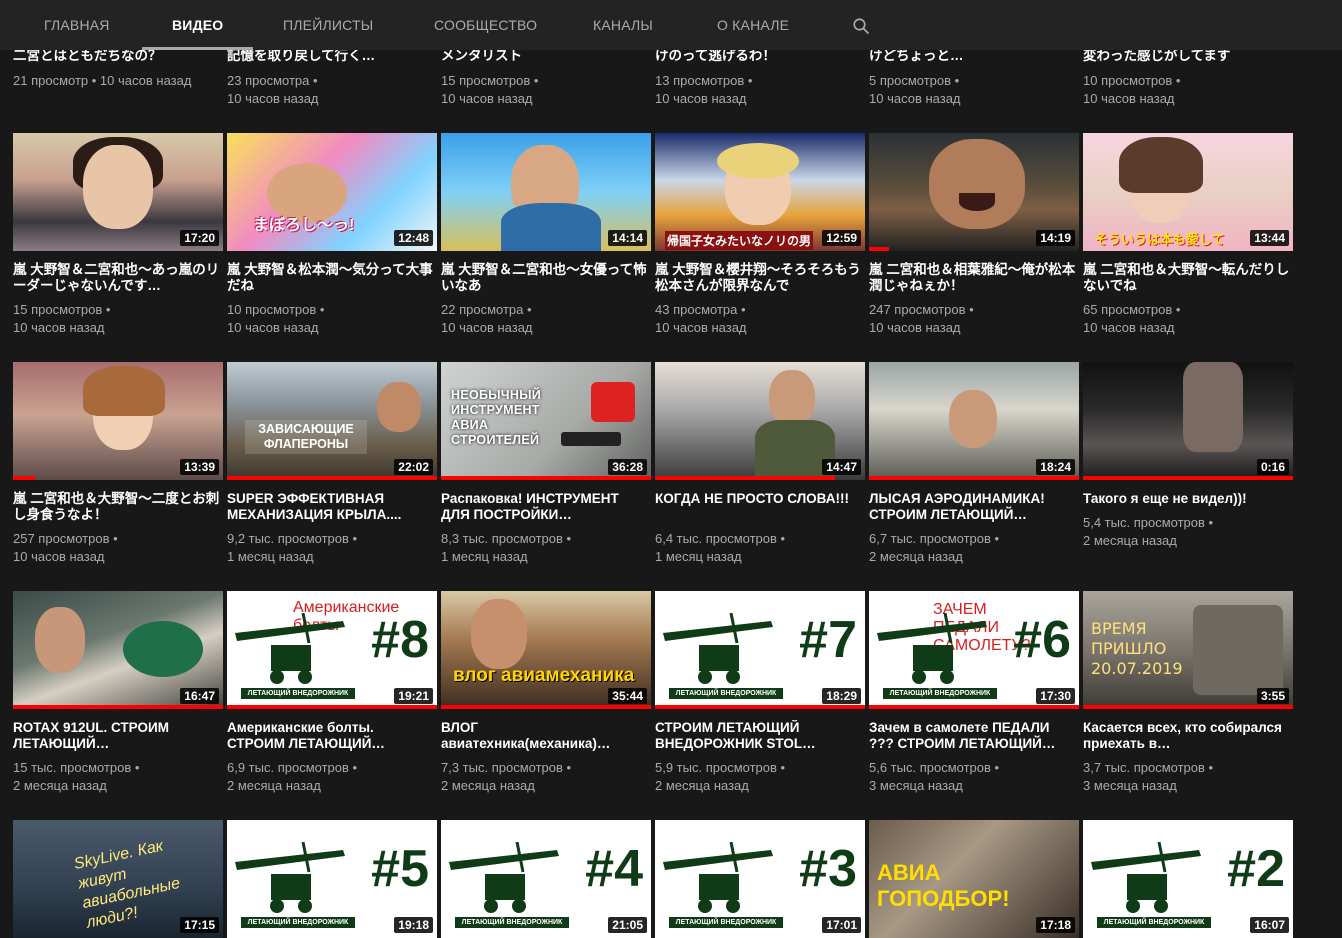 The image size is (1342, 938). Describe the element at coordinates (118, 421) in the screenshot. I see `video-thumbnail: 13:39` at that location.